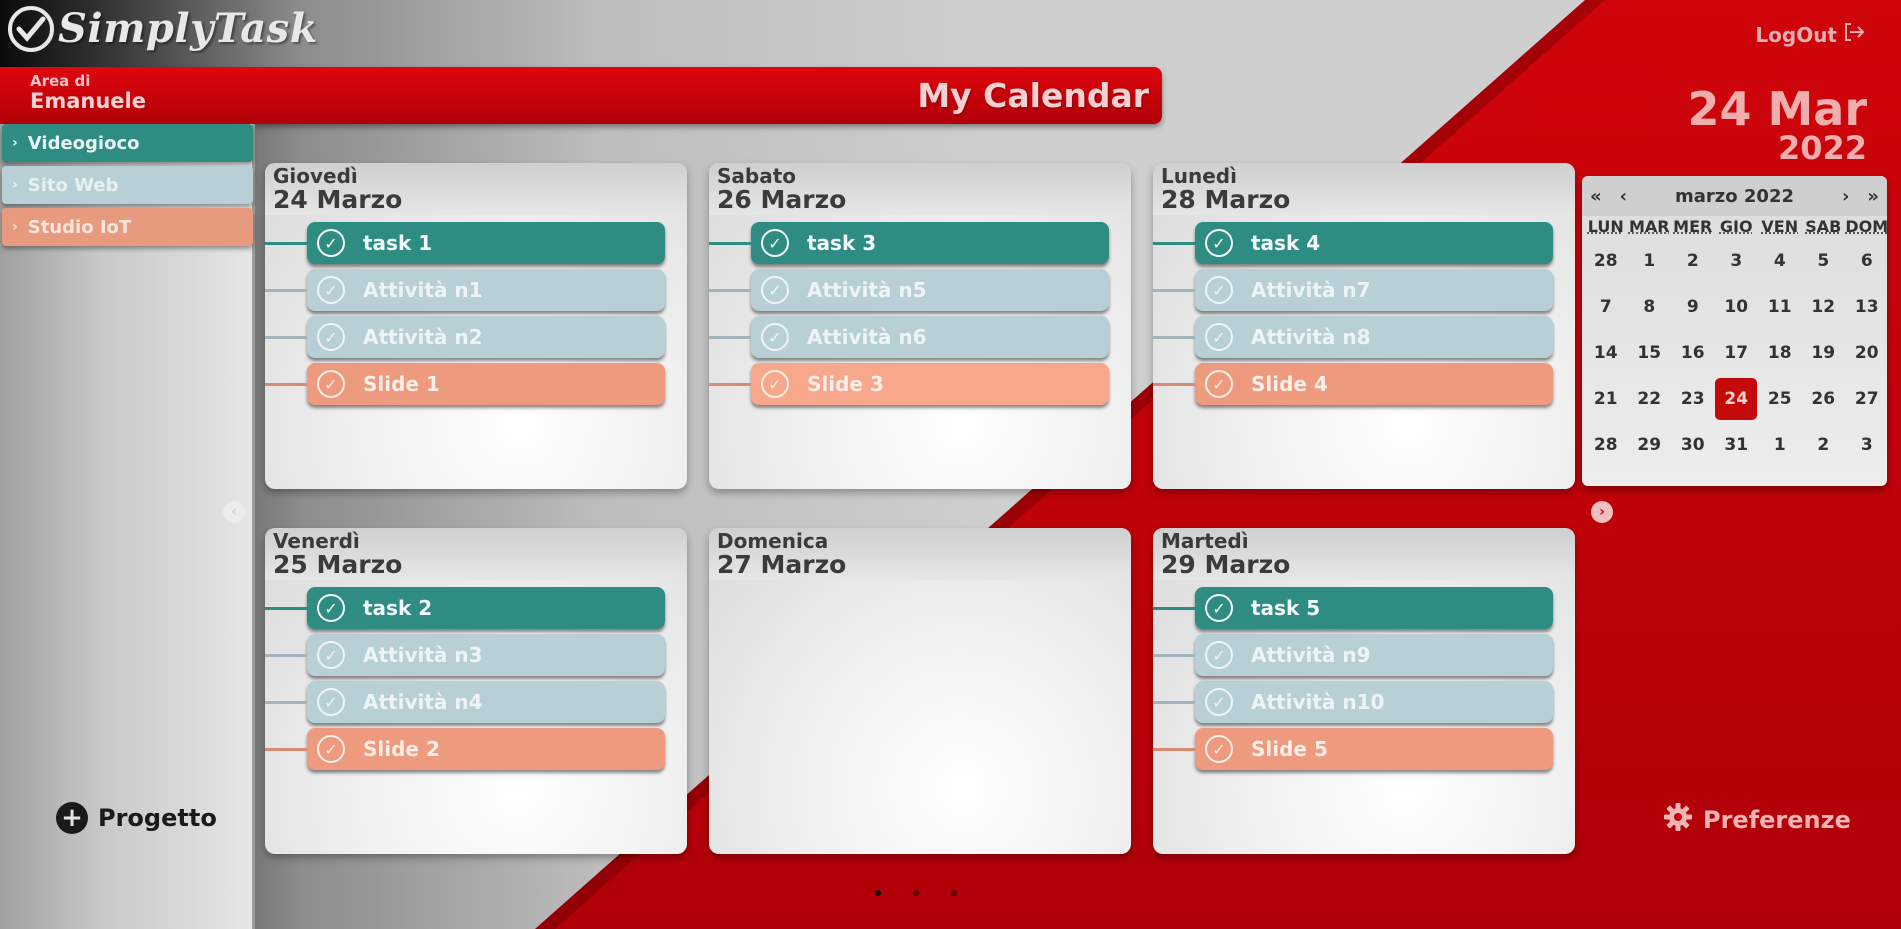 The height and width of the screenshot is (929, 1901). I want to click on task-item: ✓ Attività n1, so click(465, 290).